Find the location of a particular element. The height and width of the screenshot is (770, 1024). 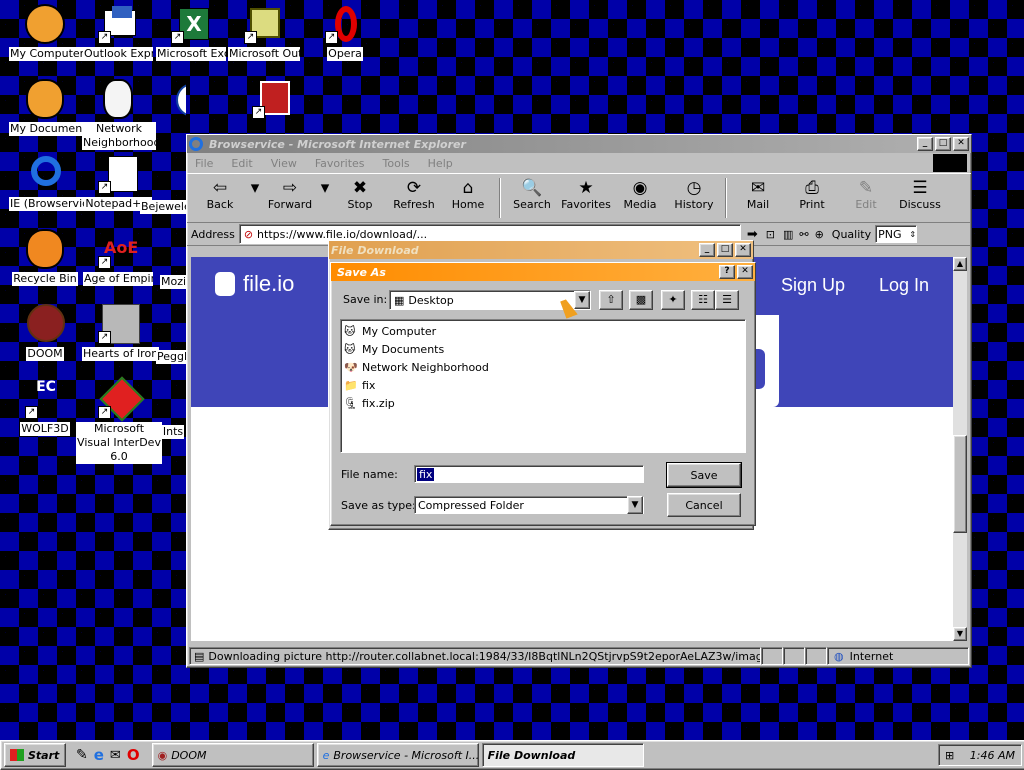

menu-view: View is located at coordinates (284, 163).